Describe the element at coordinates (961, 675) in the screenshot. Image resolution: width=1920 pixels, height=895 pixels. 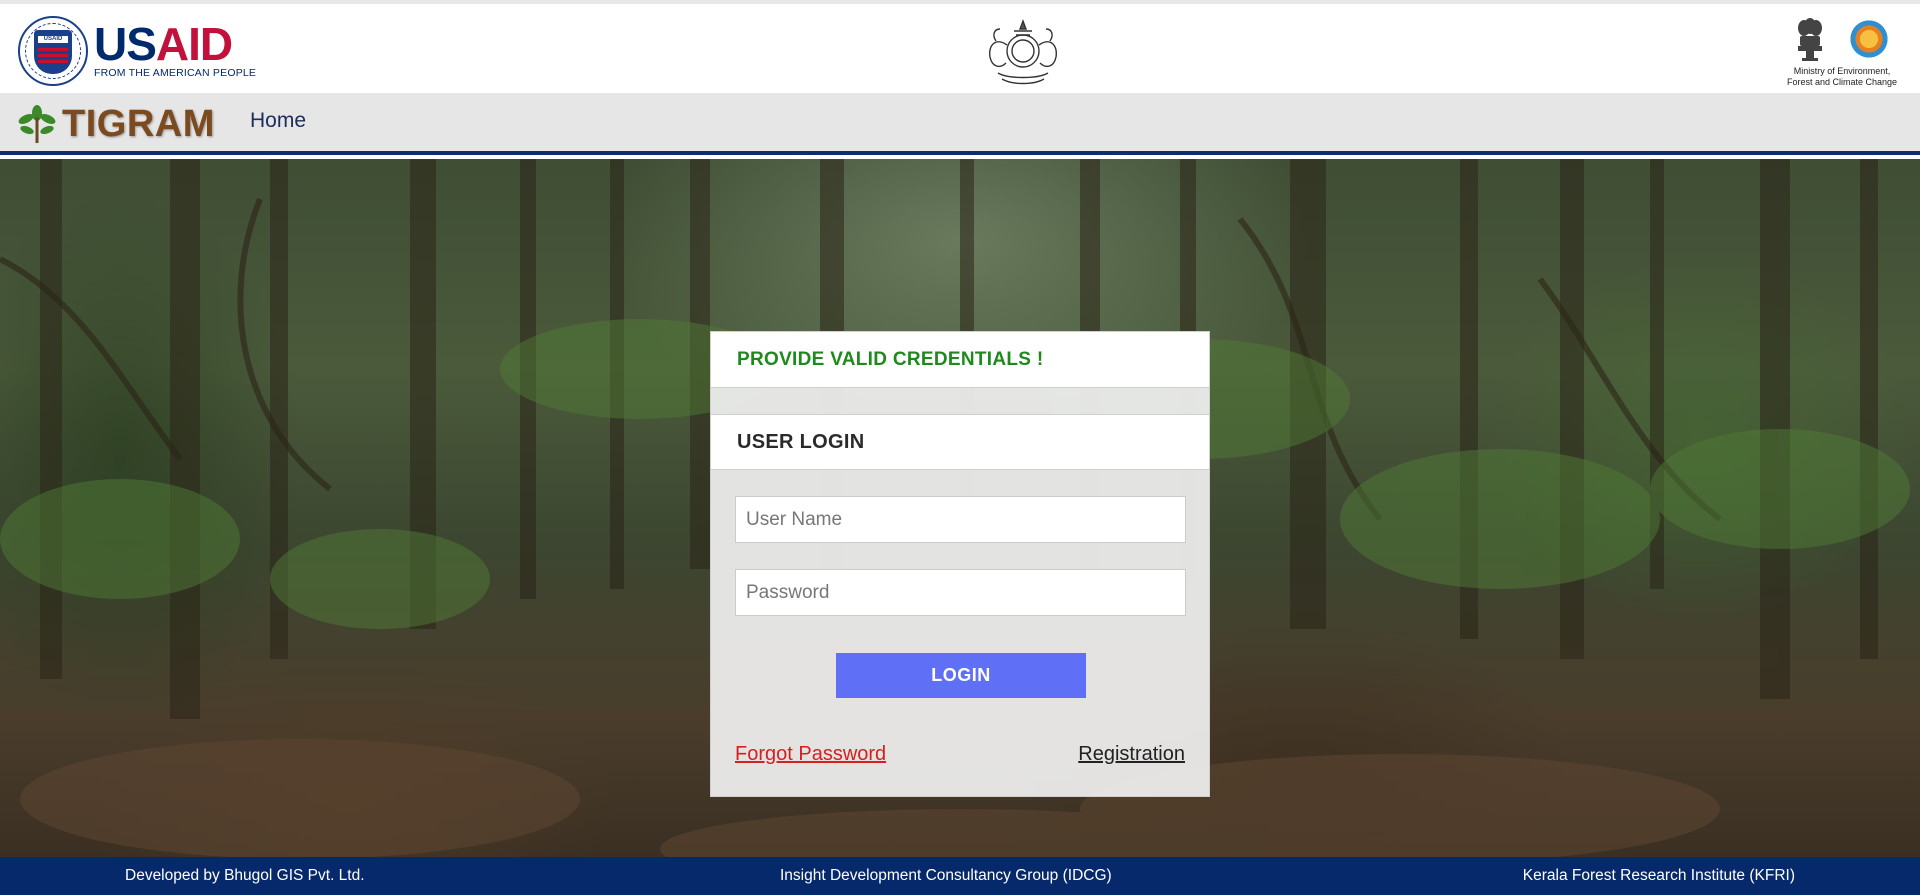
I see `login-button: LOGIN` at that location.